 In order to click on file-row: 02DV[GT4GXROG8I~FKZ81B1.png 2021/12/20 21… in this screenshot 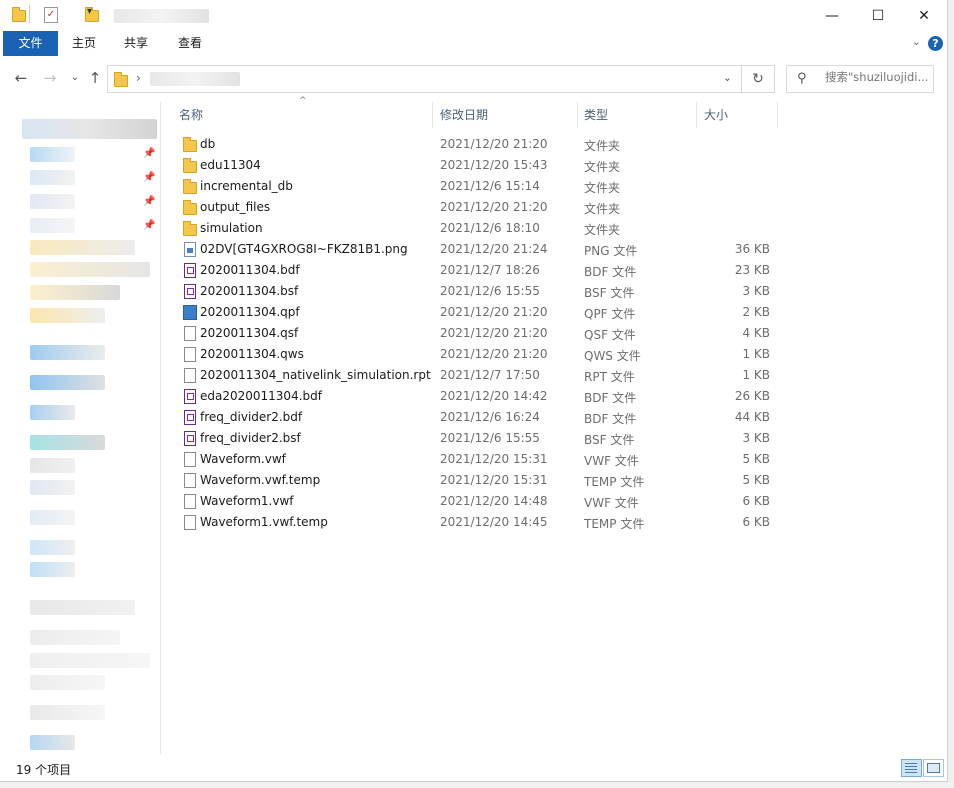, I will do `click(478, 249)`.